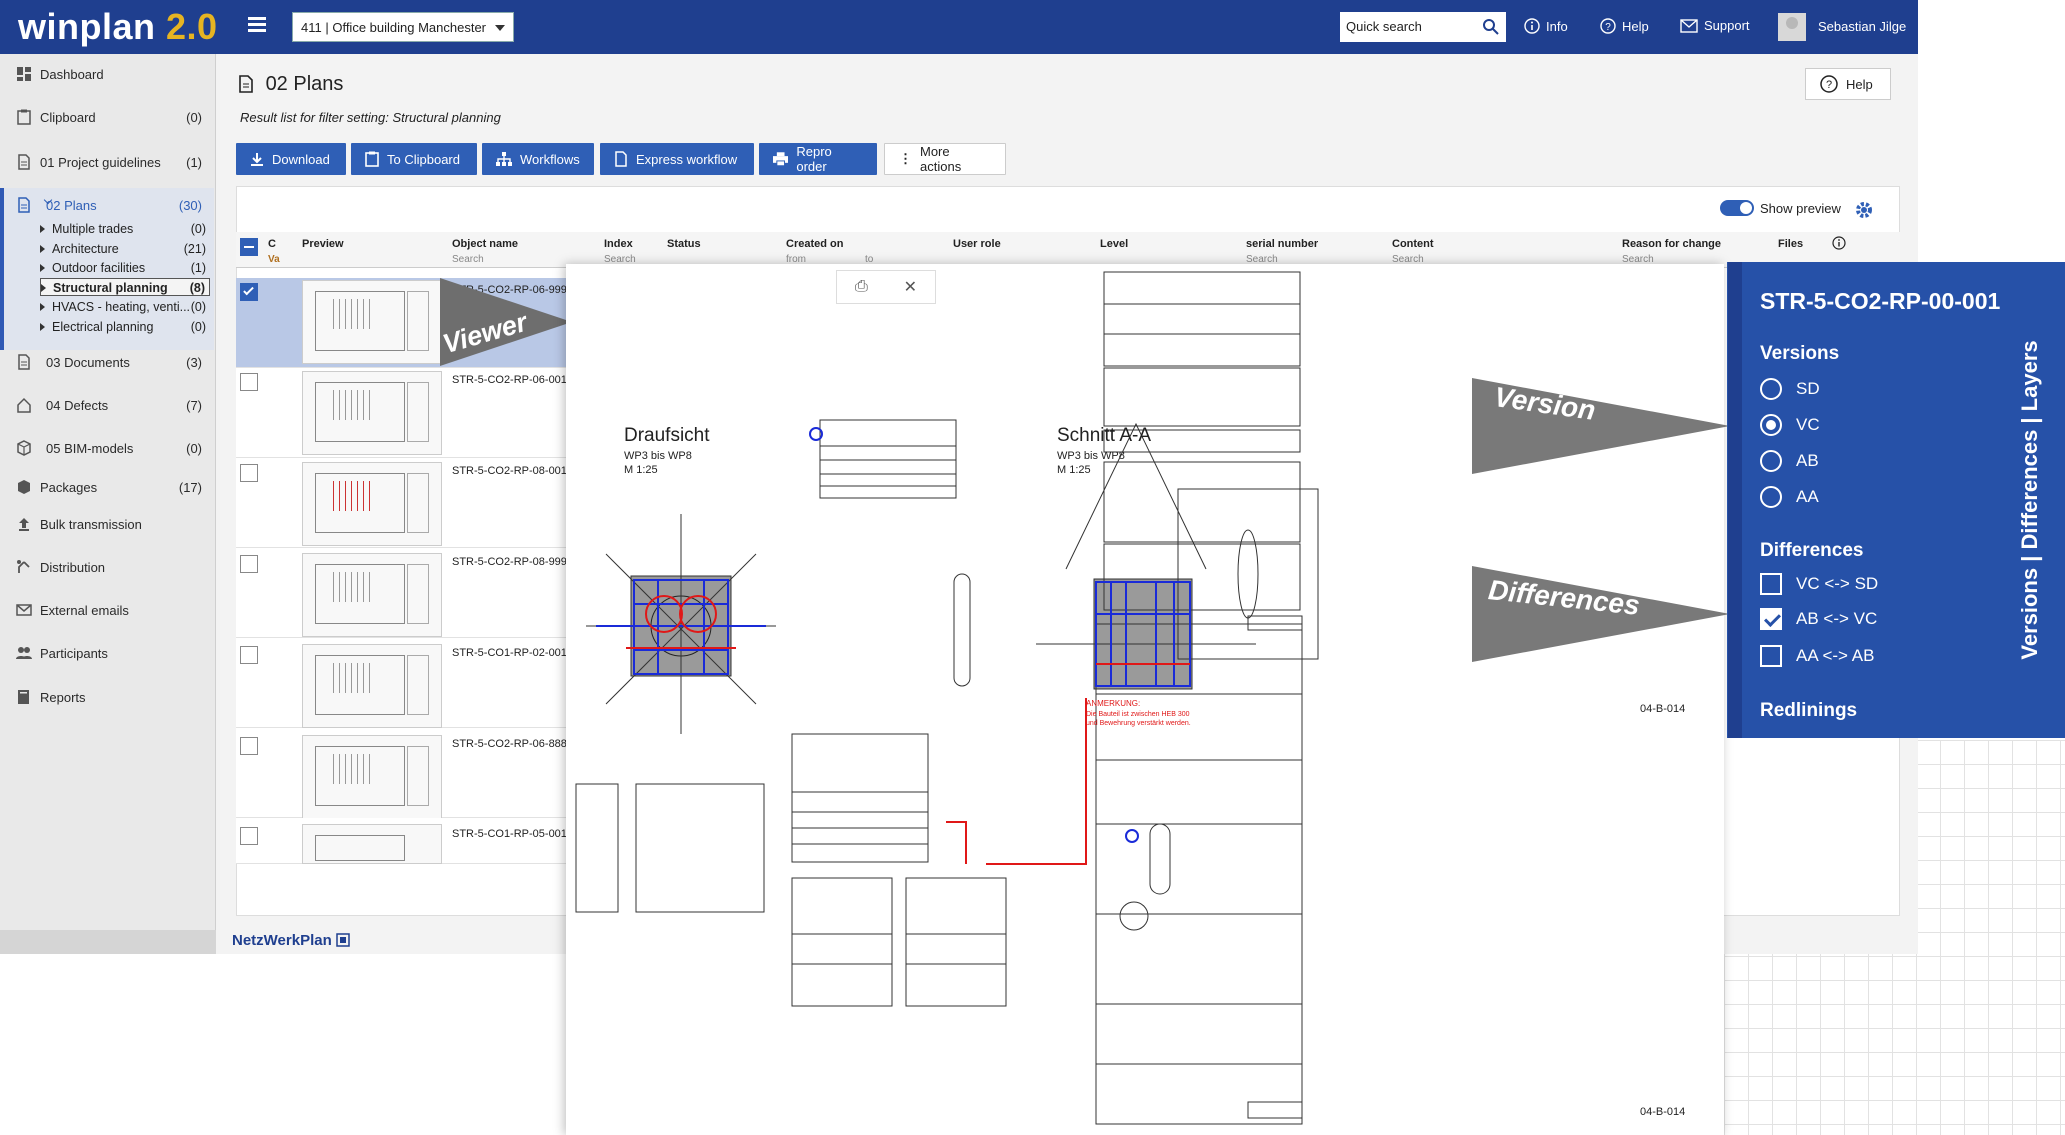 This screenshot has width=2065, height=1135. What do you see at coordinates (1491, 27) in the screenshot?
I see `search-icon` at bounding box center [1491, 27].